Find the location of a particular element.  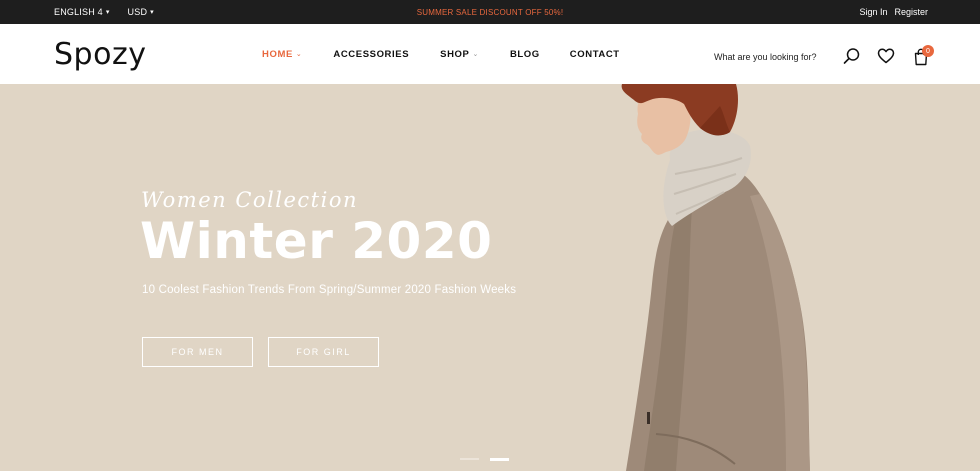

currency-selector: USD ▾ is located at coordinates (141, 12).